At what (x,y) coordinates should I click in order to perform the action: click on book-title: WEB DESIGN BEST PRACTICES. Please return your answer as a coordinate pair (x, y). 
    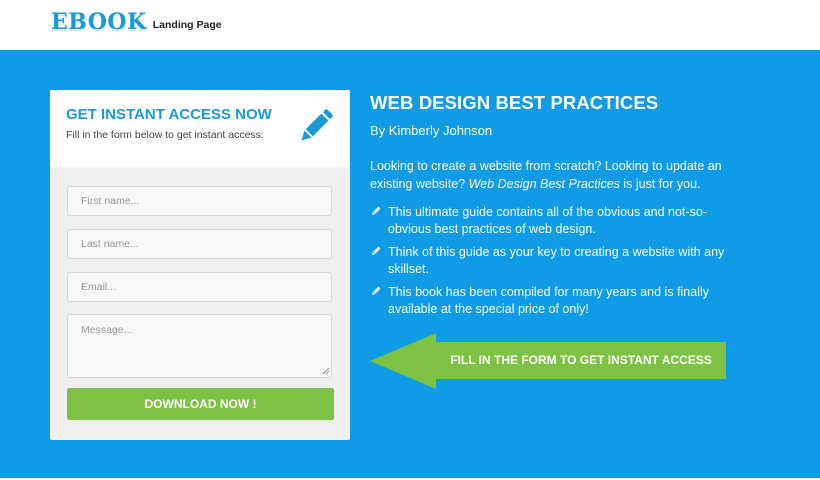
    Looking at the image, I should click on (514, 102).